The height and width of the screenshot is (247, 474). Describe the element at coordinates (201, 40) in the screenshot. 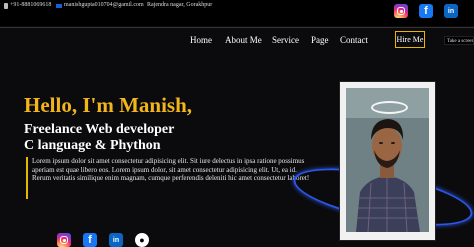

I see `nav-home: Home` at that location.